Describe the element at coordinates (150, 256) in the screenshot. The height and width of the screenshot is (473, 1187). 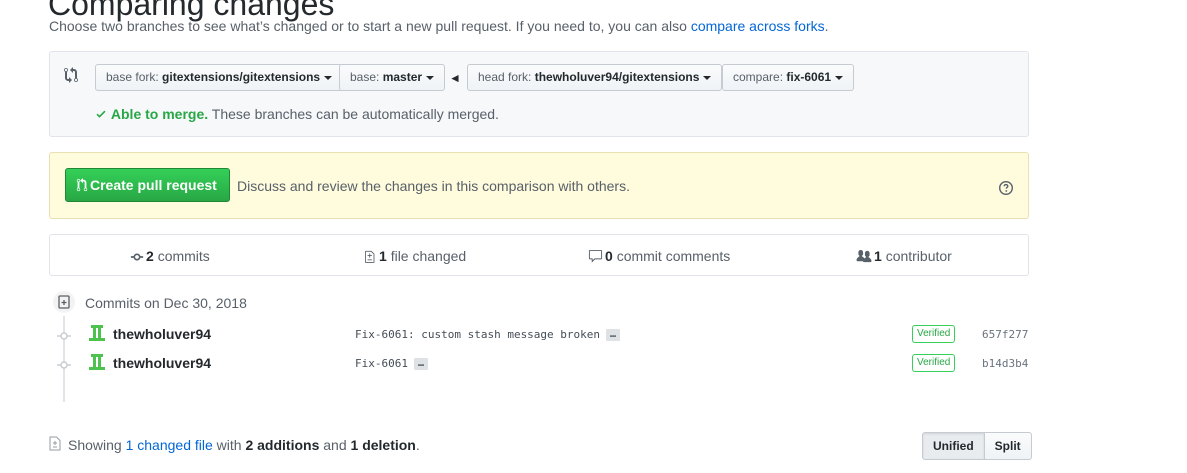
I see `commits-count: 2` at that location.